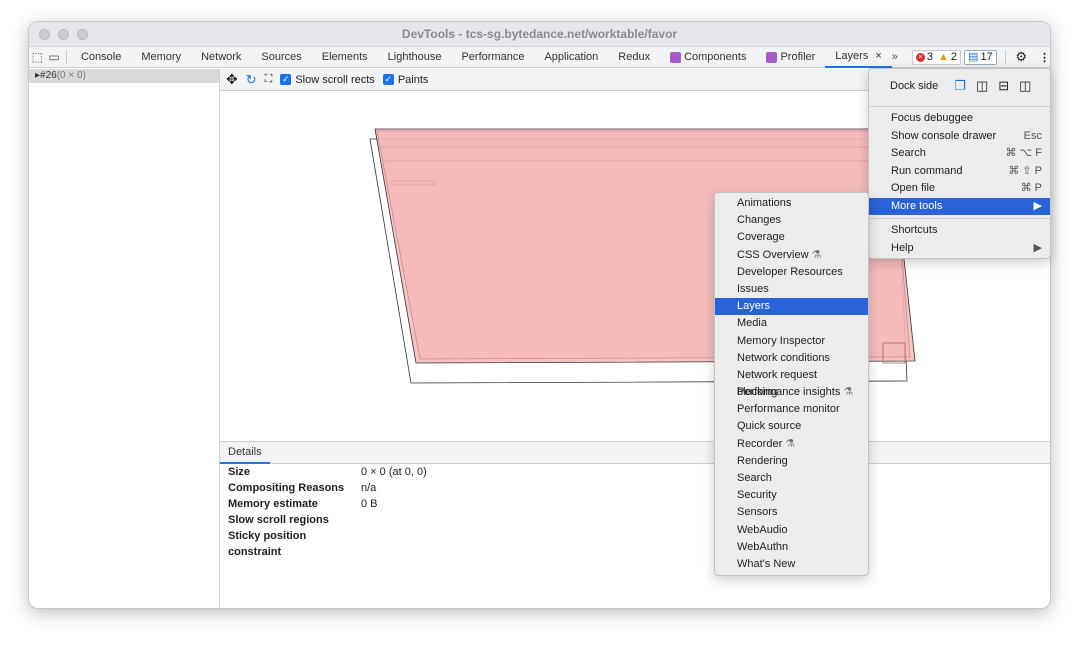 The width and height of the screenshot is (1080, 645). Describe the element at coordinates (791, 341) in the screenshot. I see `more-tools-item-memory-inspector: Memory Inspector` at that location.